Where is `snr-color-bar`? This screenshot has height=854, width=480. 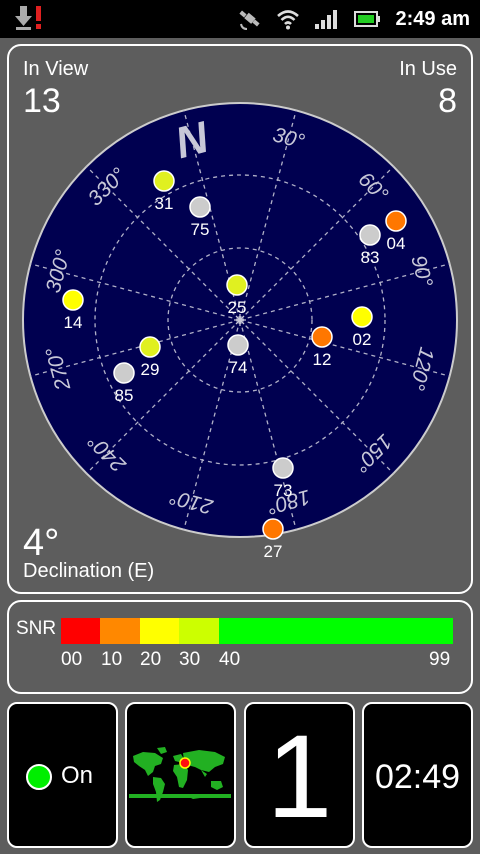
snr-color-bar is located at coordinates (257, 631).